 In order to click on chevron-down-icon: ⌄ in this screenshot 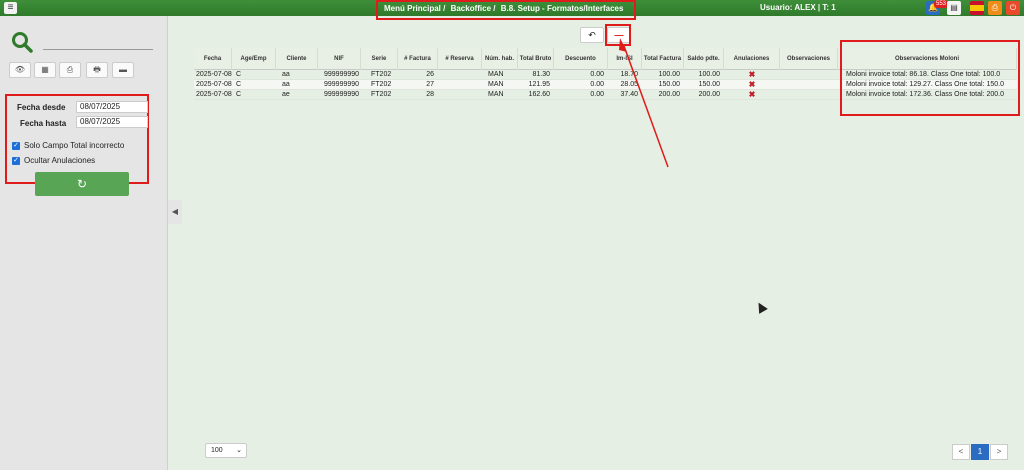, I will do `click(239, 450)`.